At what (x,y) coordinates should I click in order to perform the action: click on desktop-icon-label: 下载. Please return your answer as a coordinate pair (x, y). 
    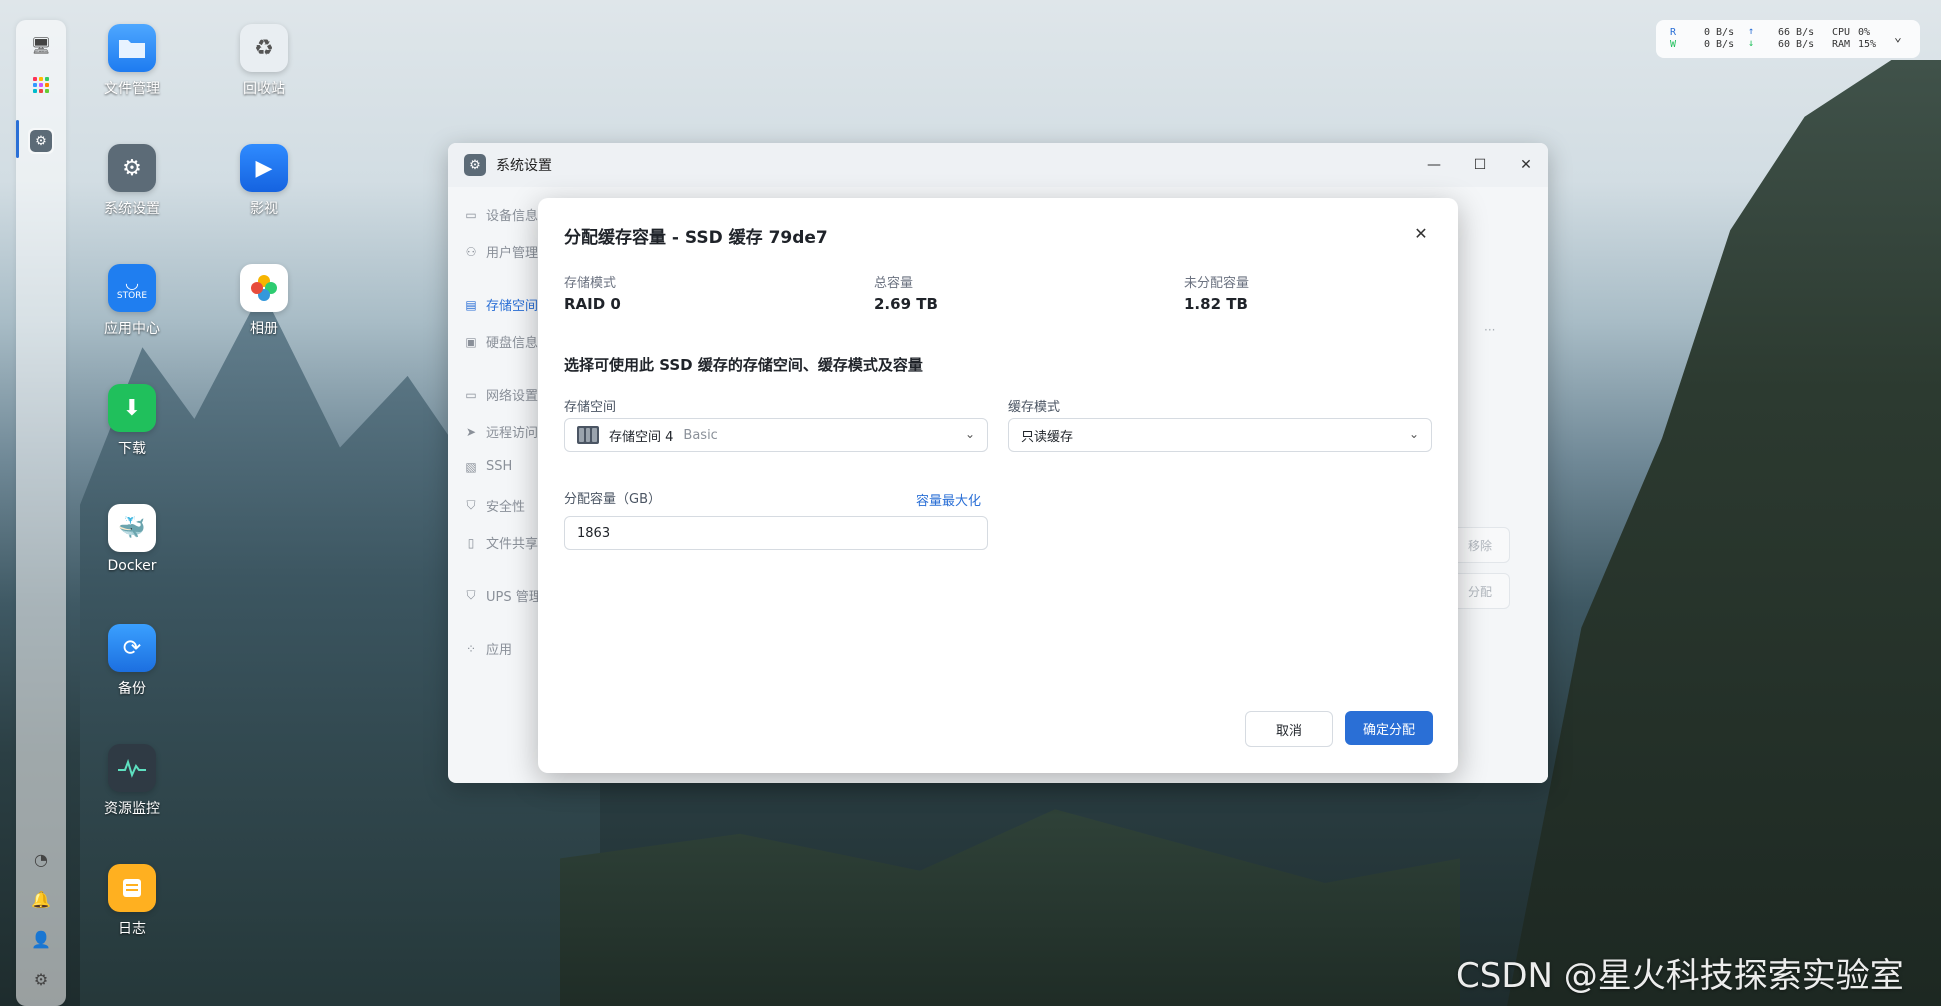
    Looking at the image, I should click on (132, 449).